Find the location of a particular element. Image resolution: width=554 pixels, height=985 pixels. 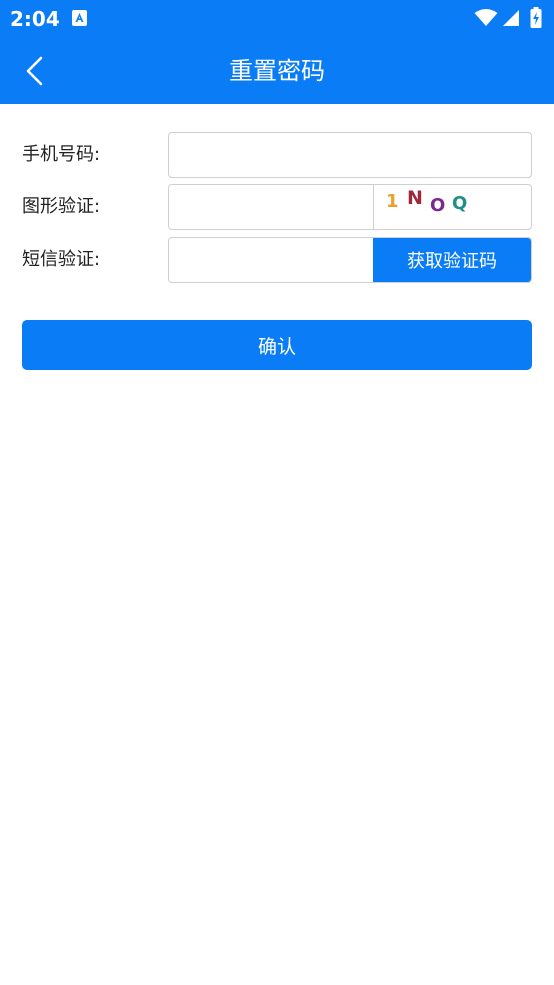

chevron-left-icon is located at coordinates (34, 71).